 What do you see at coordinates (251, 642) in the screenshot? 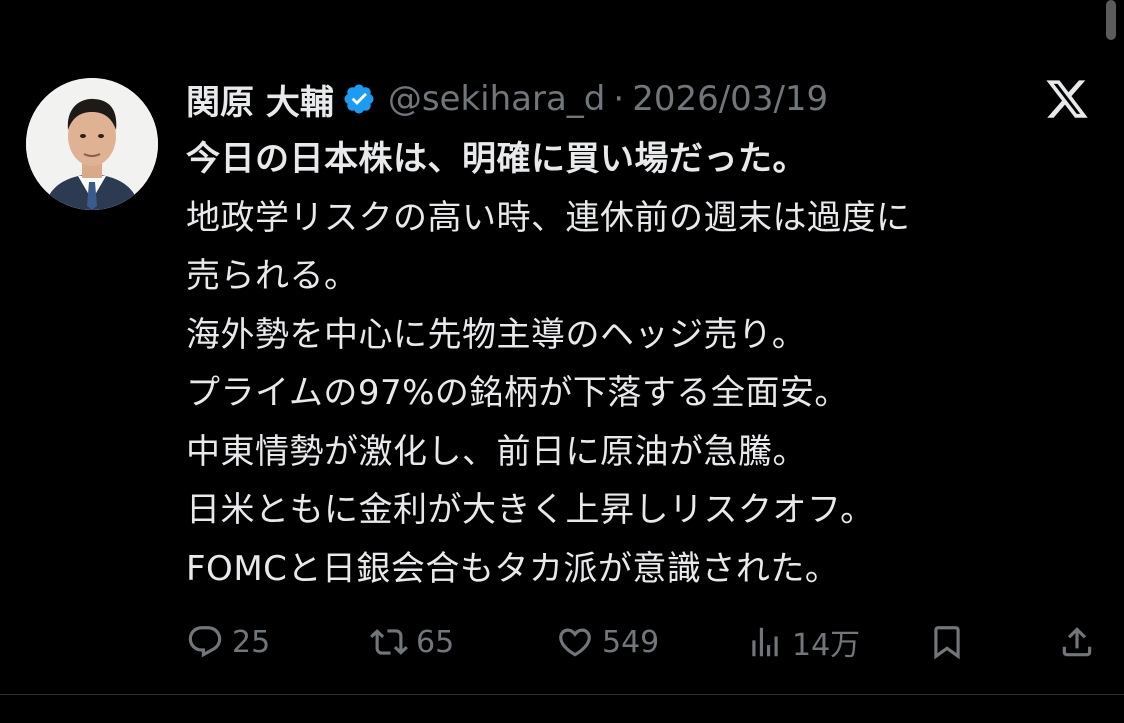
I see `reply-count: 25` at bounding box center [251, 642].